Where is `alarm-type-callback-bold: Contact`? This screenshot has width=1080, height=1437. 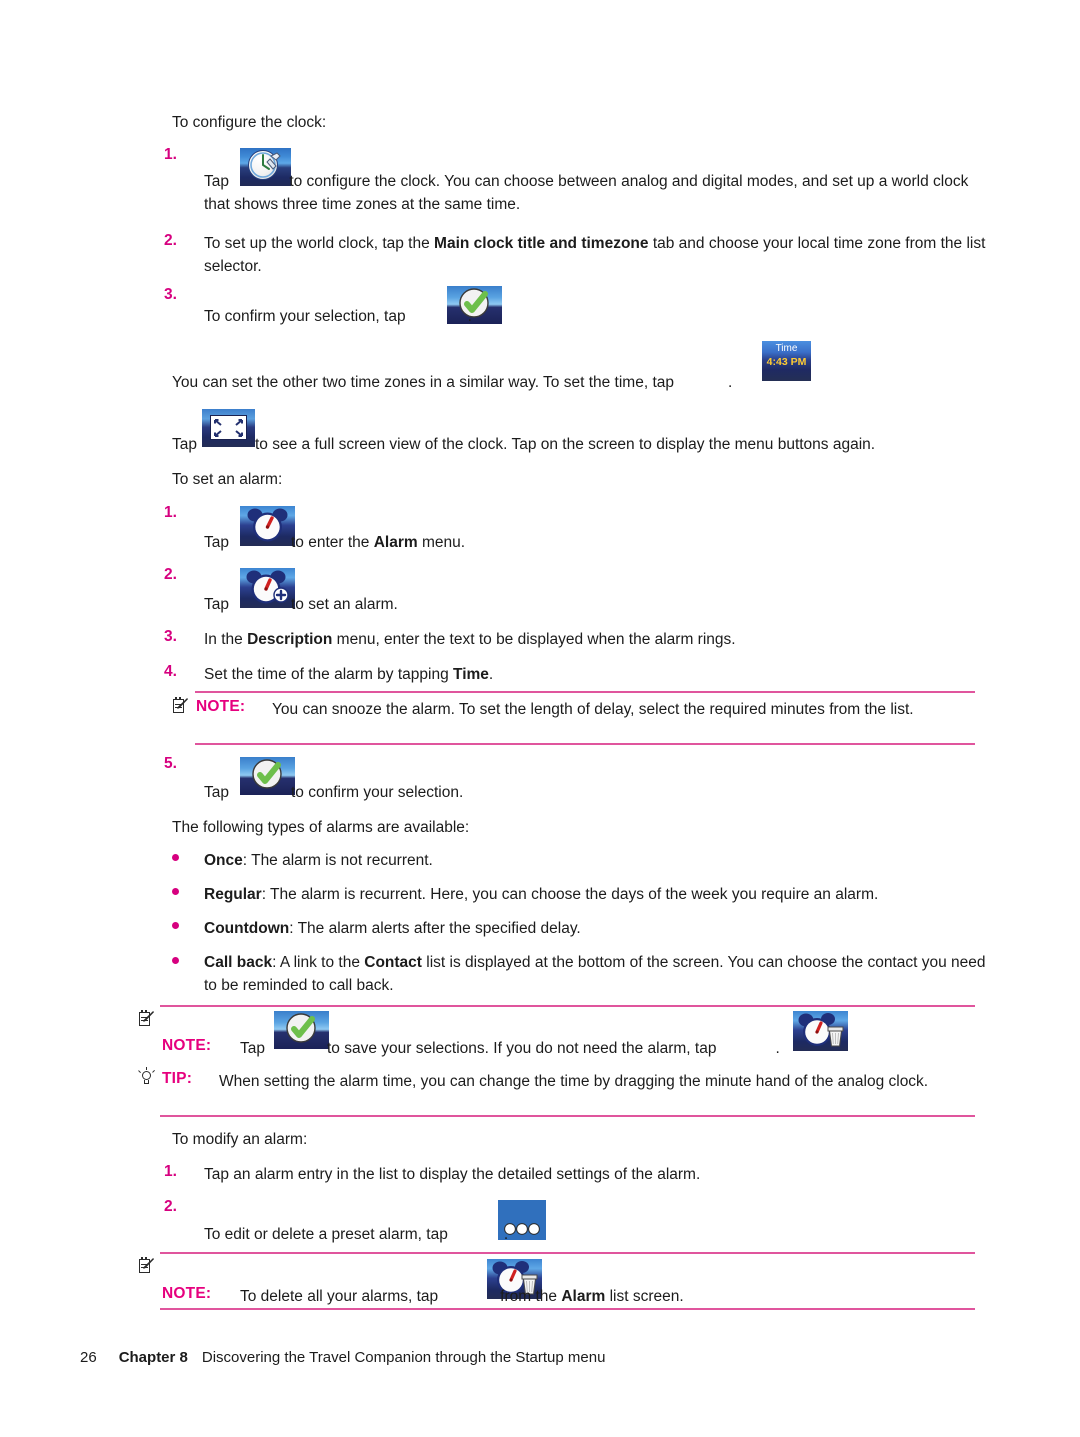 alarm-type-callback-bold: Contact is located at coordinates (393, 962).